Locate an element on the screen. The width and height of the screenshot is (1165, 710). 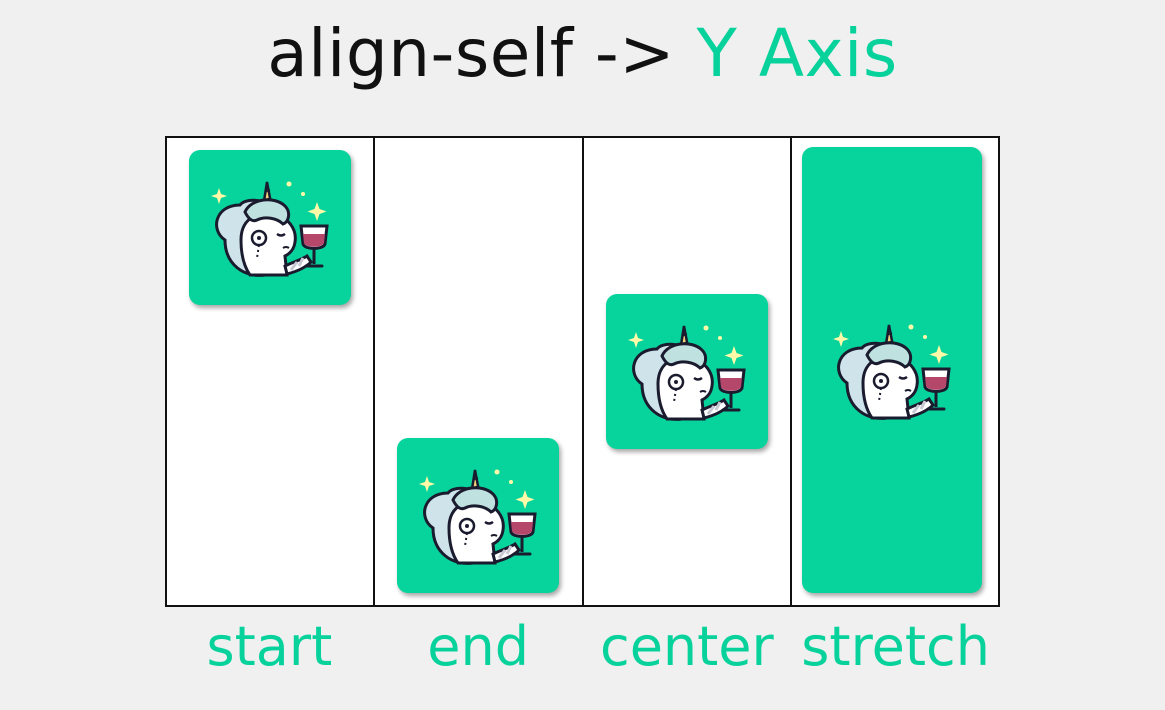
title-main: align-self -> is located at coordinates (471, 53).